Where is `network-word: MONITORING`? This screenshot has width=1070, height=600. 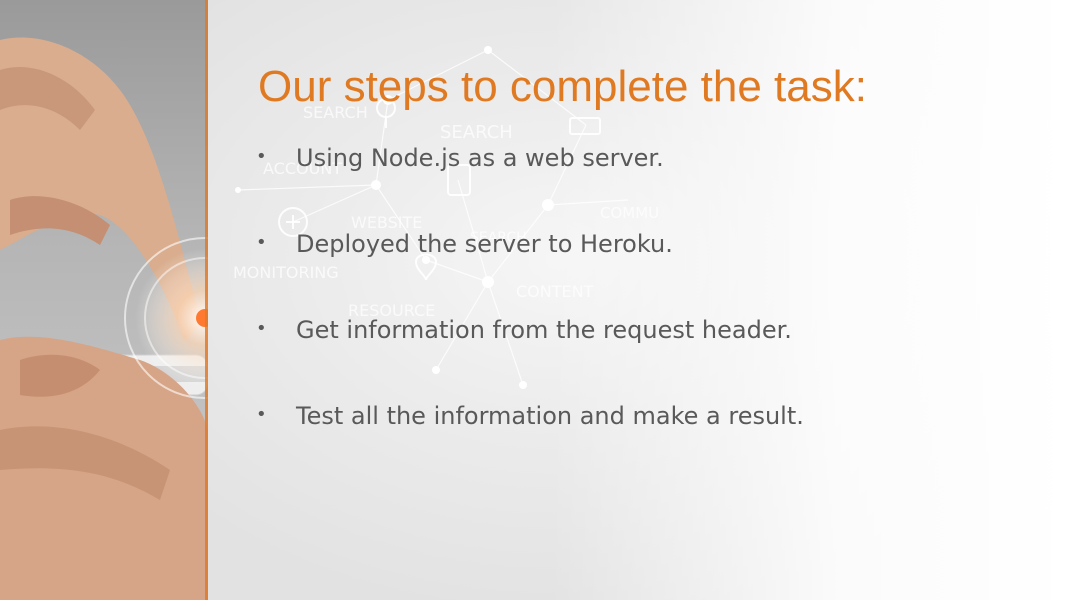
network-word: MONITORING is located at coordinates (286, 272).